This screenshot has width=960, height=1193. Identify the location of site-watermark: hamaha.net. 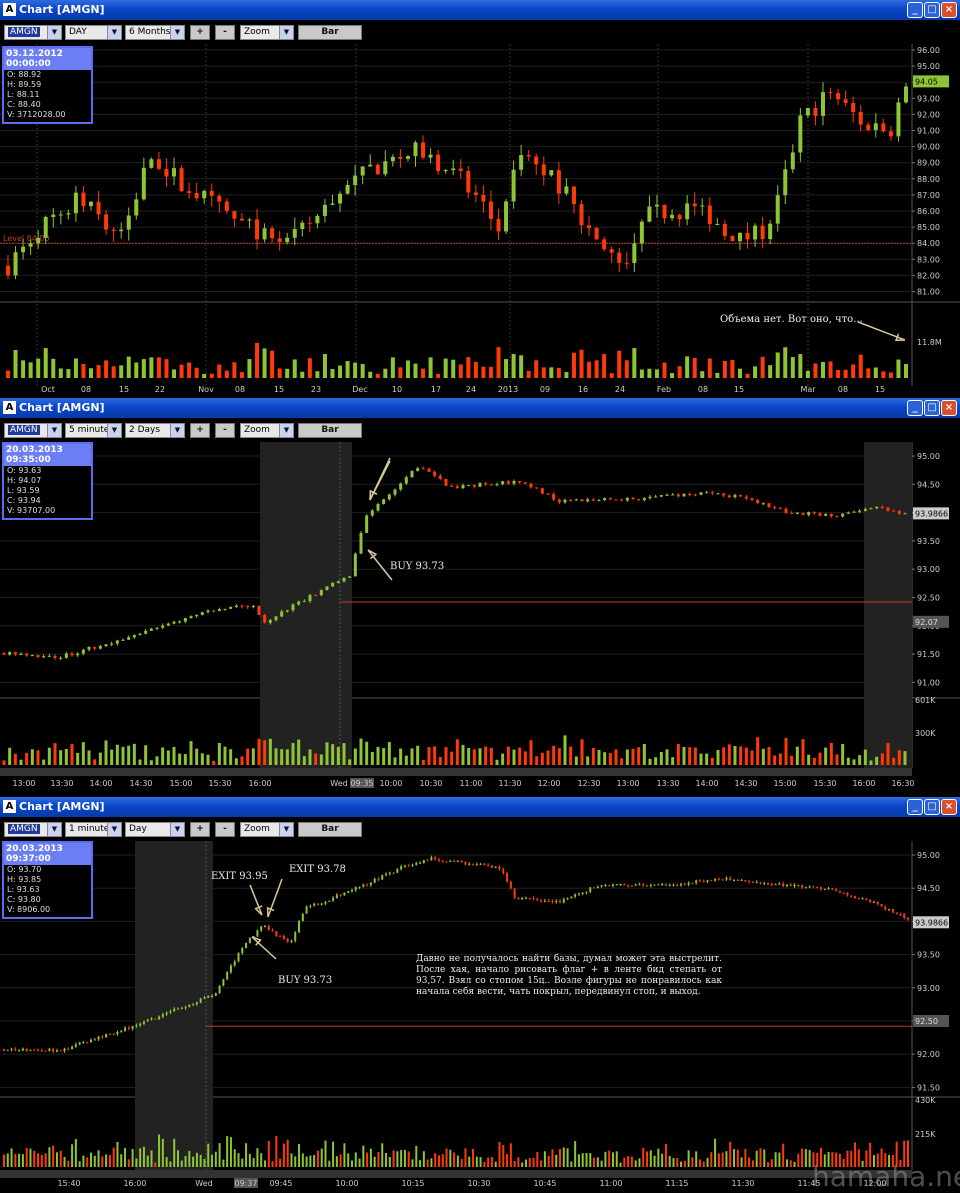
(886, 1176).